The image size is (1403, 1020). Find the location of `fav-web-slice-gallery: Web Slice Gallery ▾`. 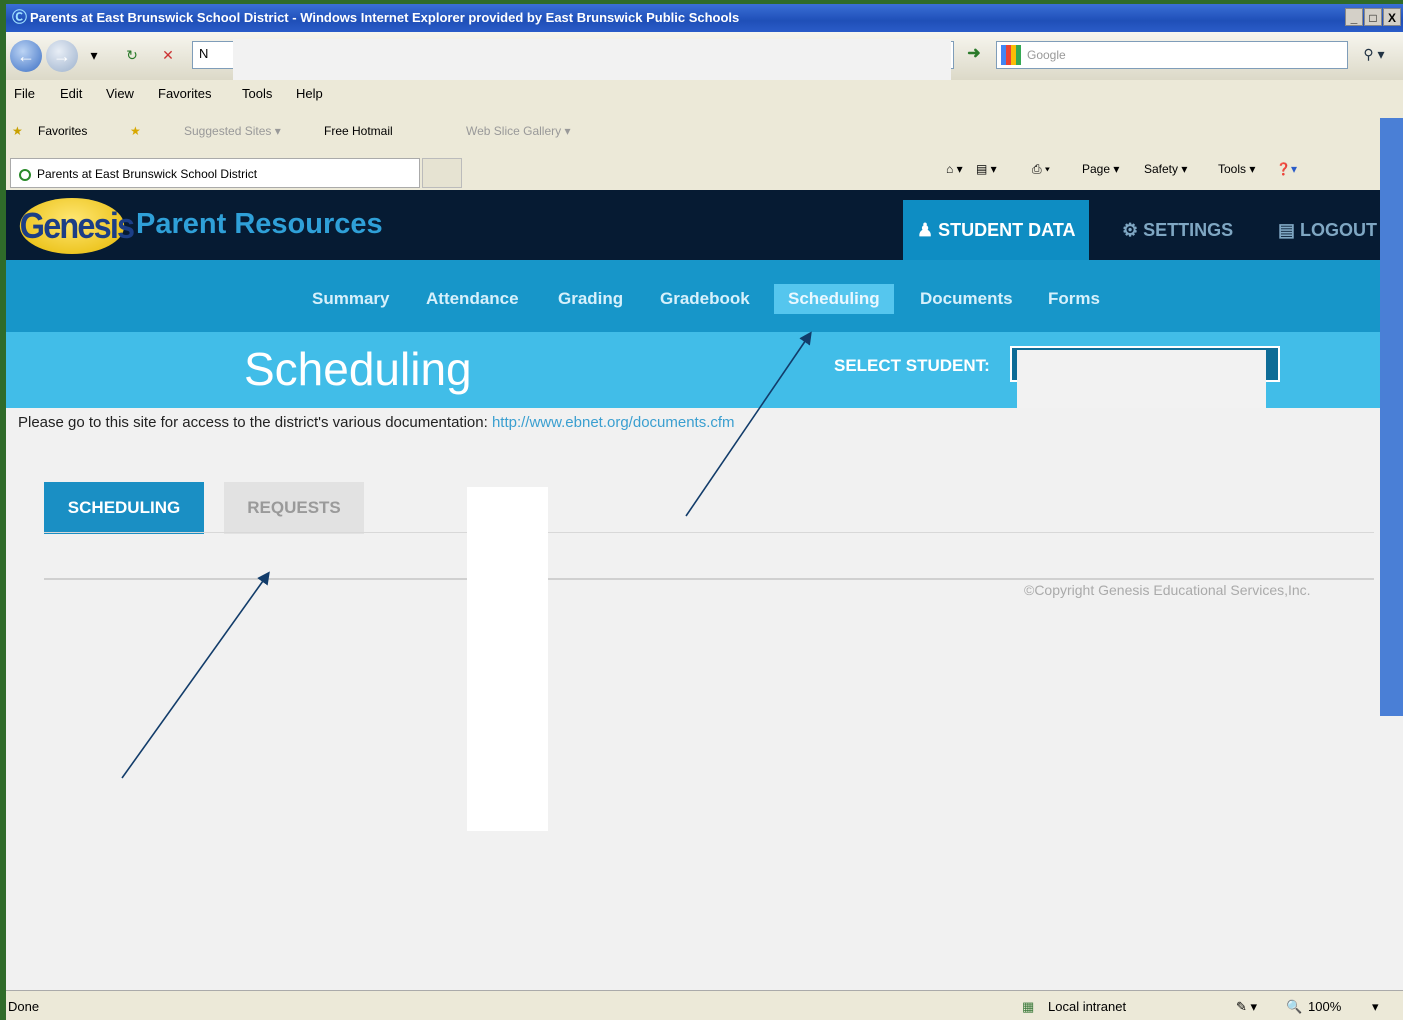

fav-web-slice-gallery: Web Slice Gallery ▾ is located at coordinates (518, 131).